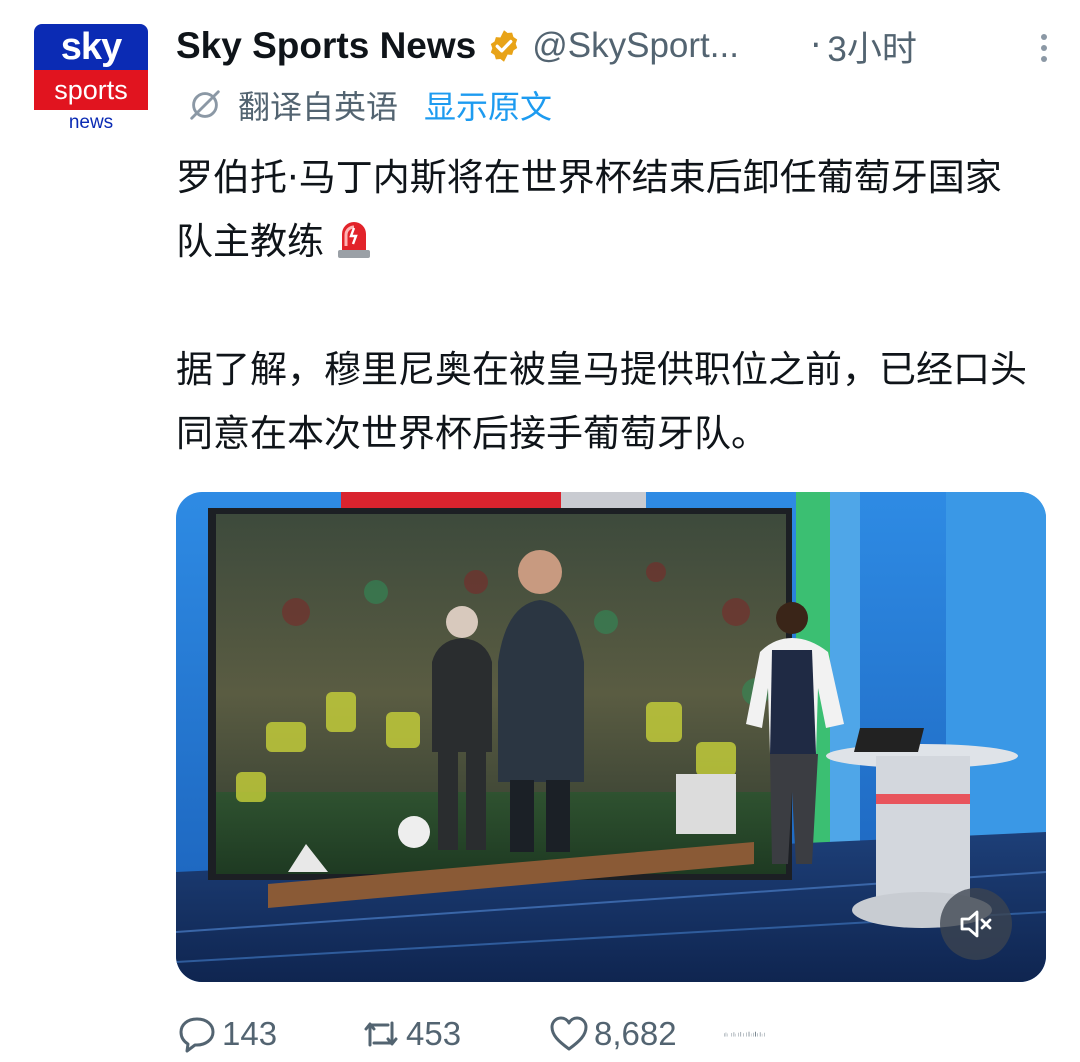  Describe the element at coordinates (205, 105) in the screenshot. I see `globe-icon` at that location.